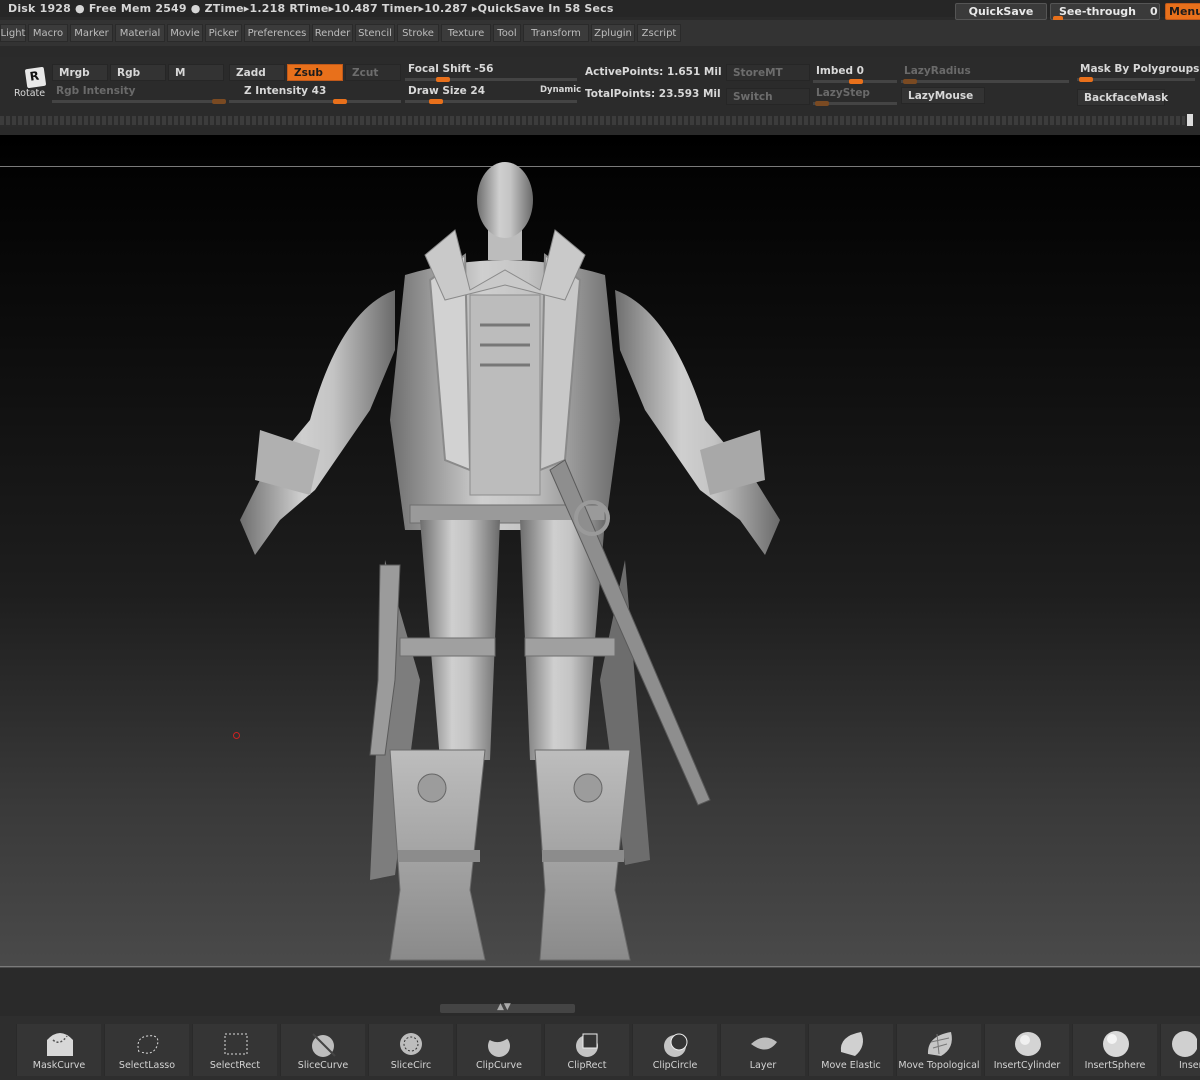 This screenshot has height=1080, width=1200. I want to click on see-through-value: 0, so click(1154, 11).